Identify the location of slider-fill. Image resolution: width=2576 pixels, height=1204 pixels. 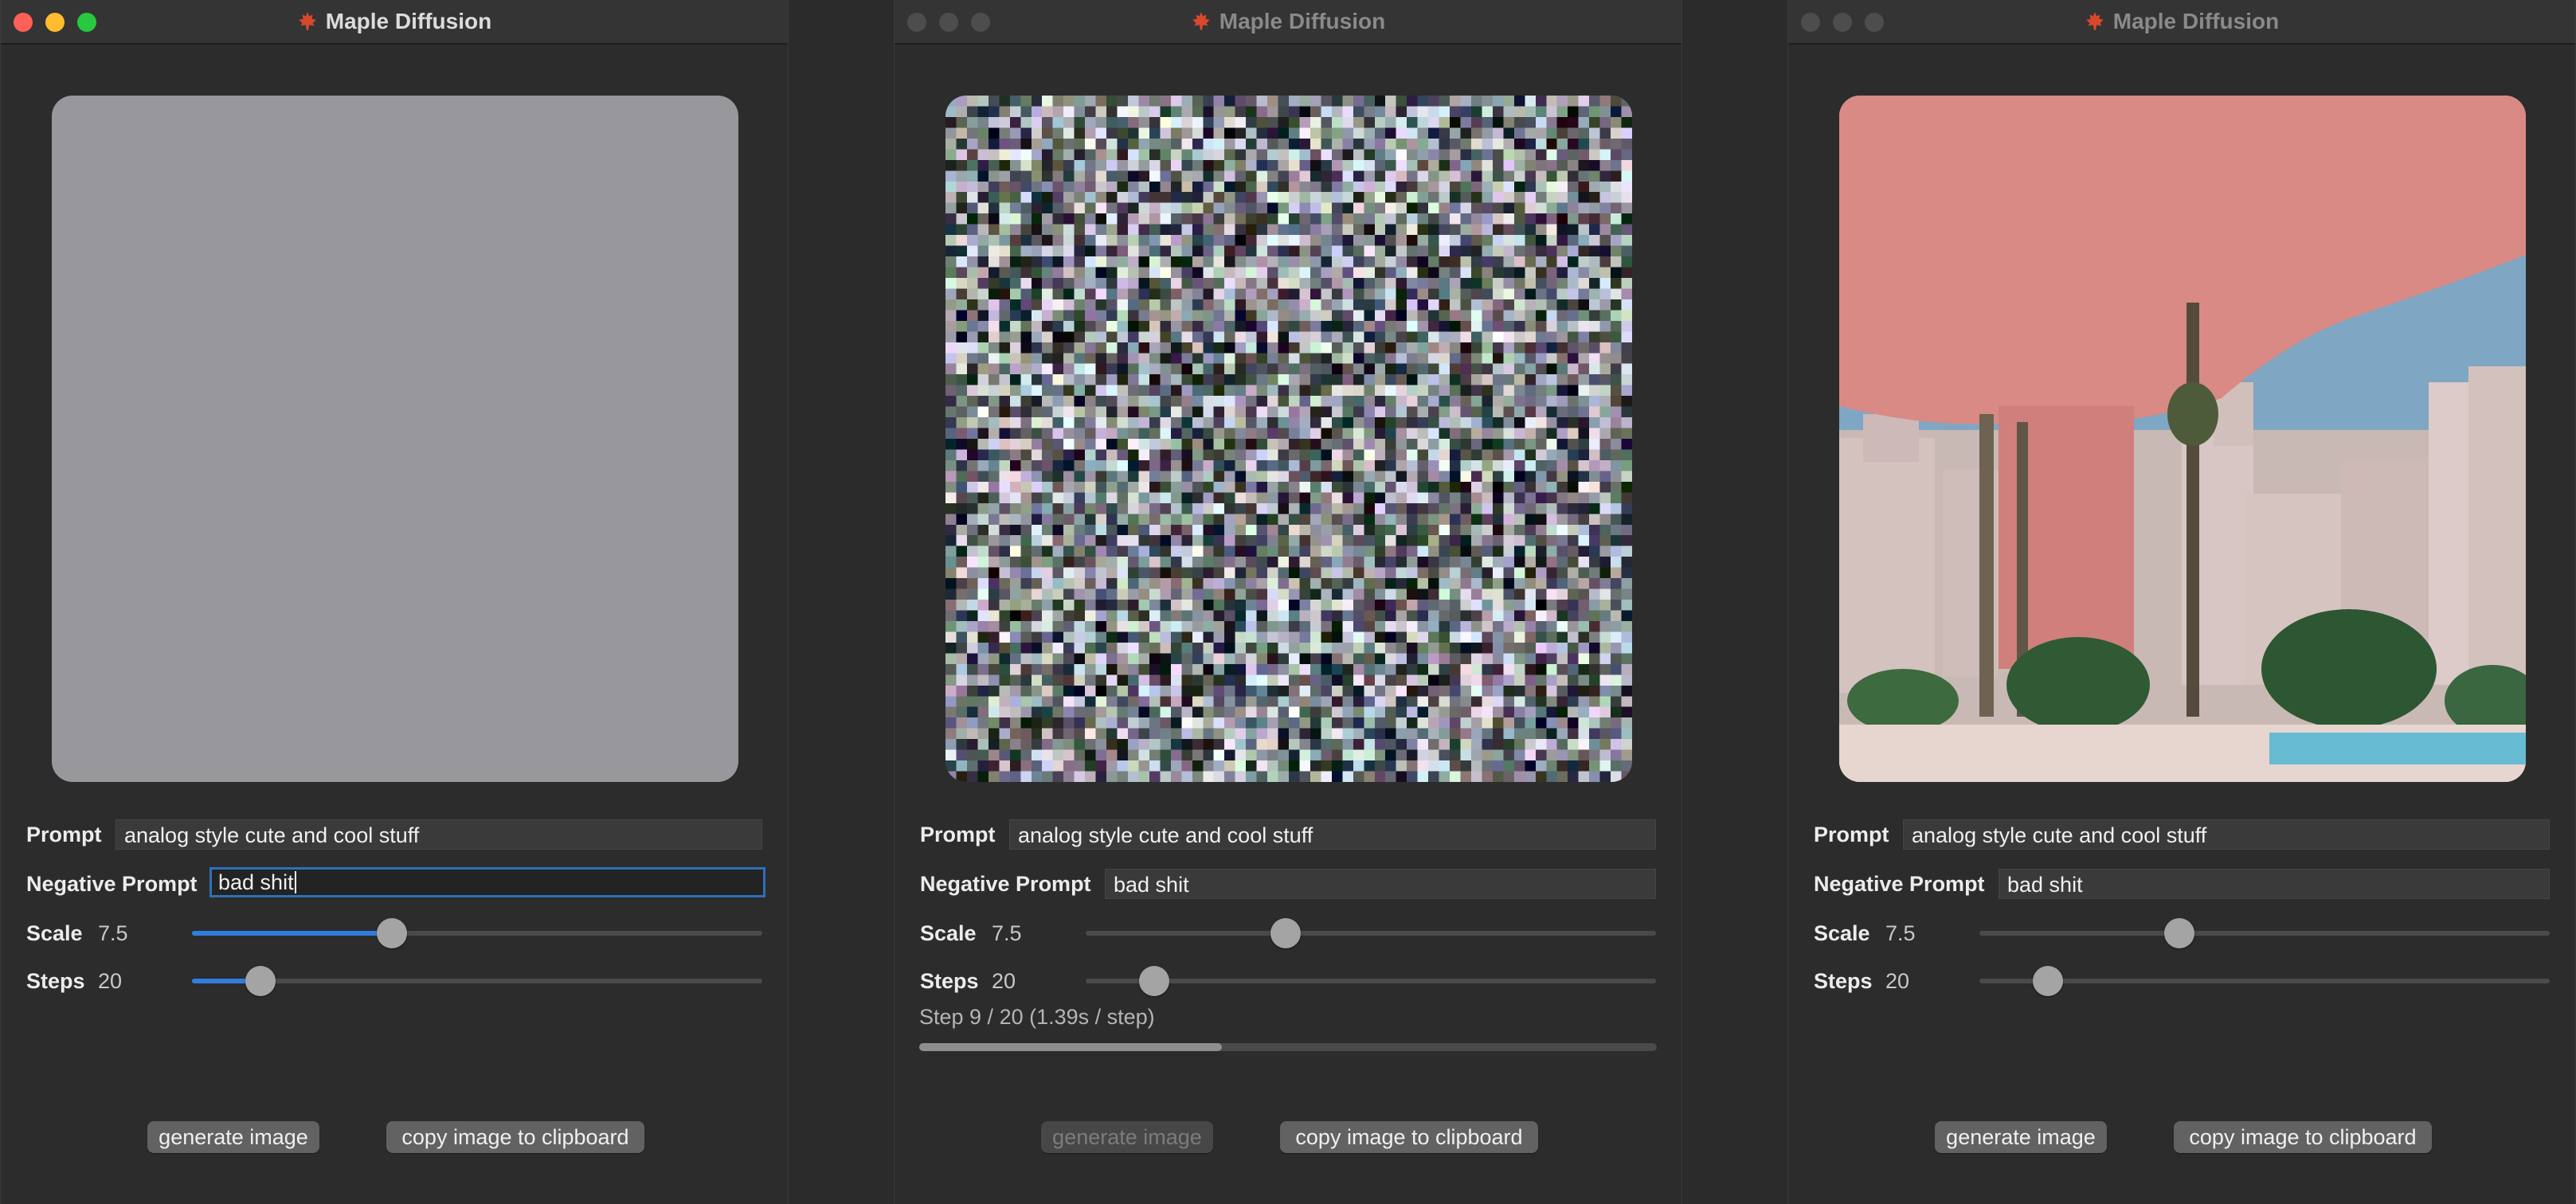
(292, 933).